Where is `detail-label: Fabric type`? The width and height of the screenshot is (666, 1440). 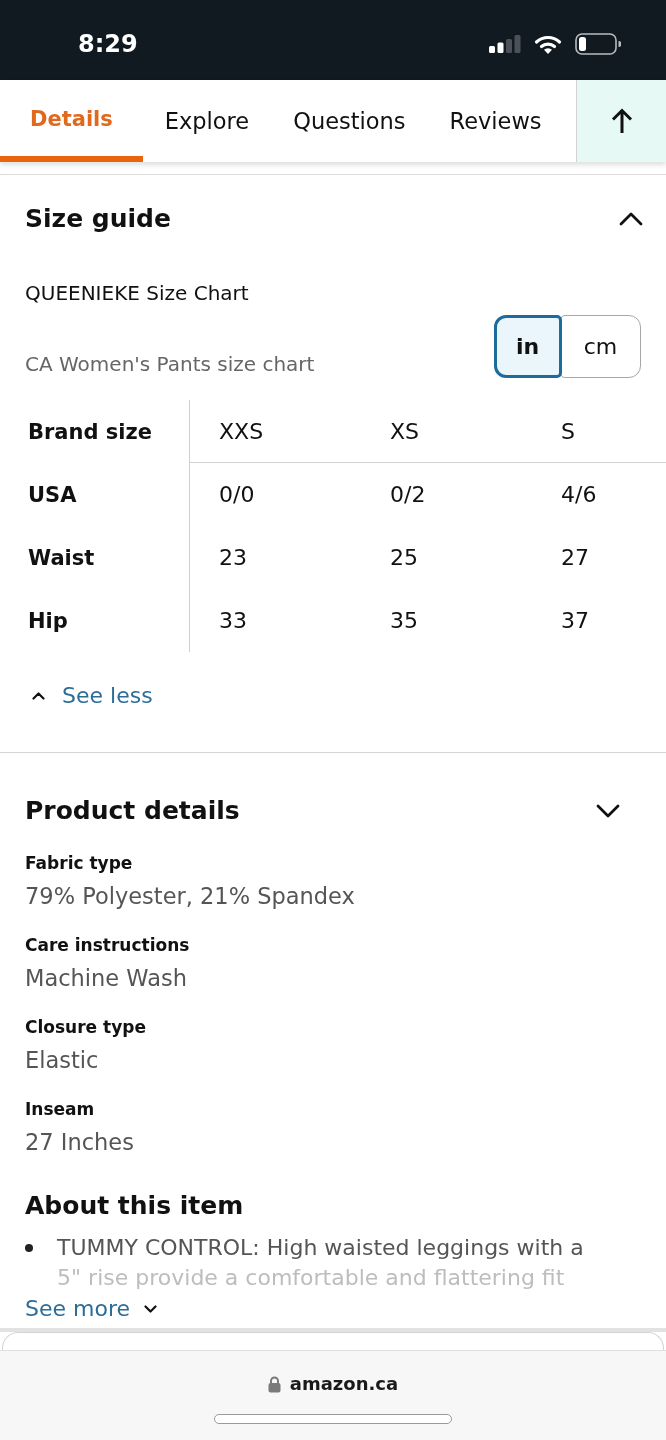
detail-label: Fabric type is located at coordinates (79, 863).